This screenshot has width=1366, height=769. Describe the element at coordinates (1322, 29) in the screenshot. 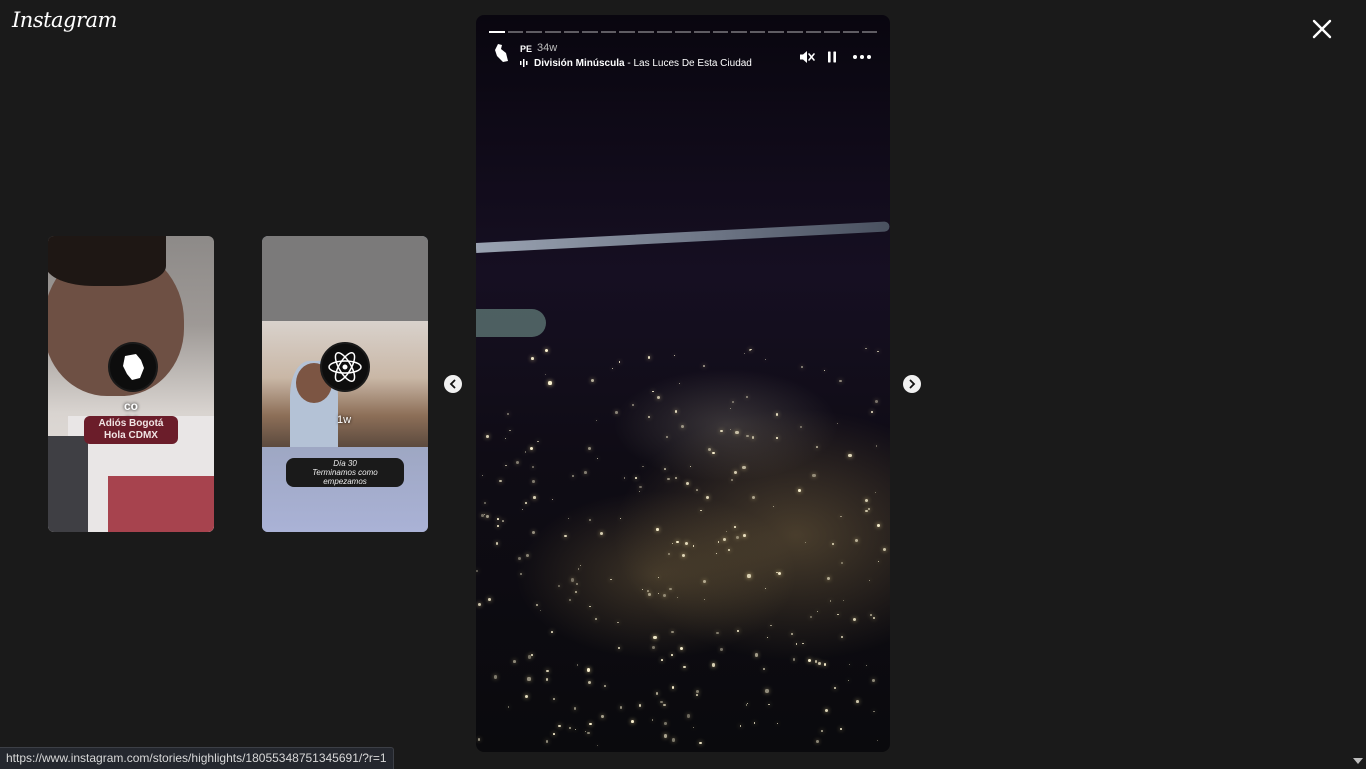

I see `close-icon` at that location.